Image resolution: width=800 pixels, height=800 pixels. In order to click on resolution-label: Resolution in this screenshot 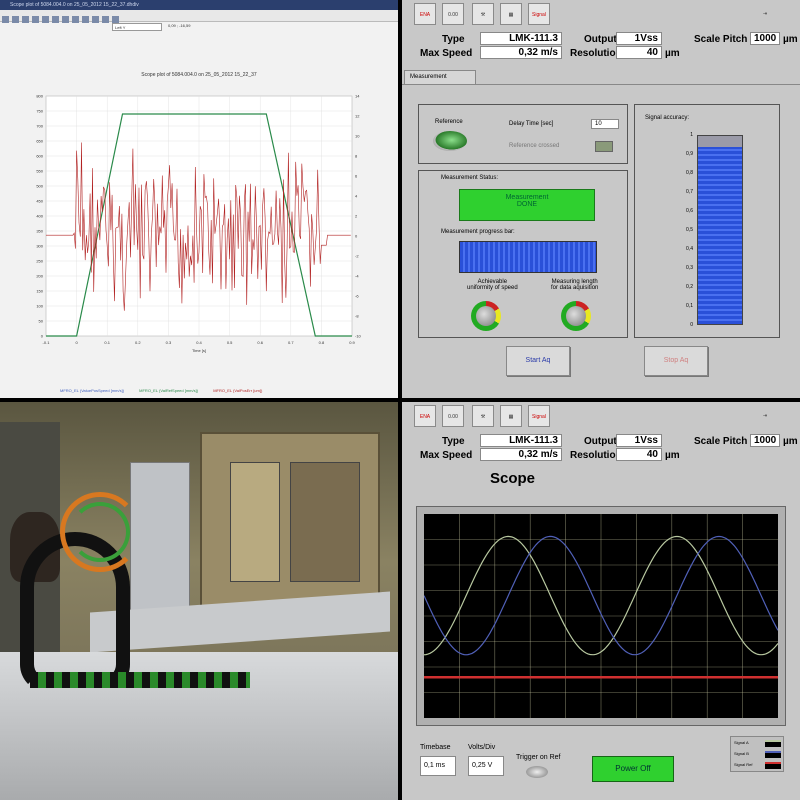, I will do `click(596, 53)`.